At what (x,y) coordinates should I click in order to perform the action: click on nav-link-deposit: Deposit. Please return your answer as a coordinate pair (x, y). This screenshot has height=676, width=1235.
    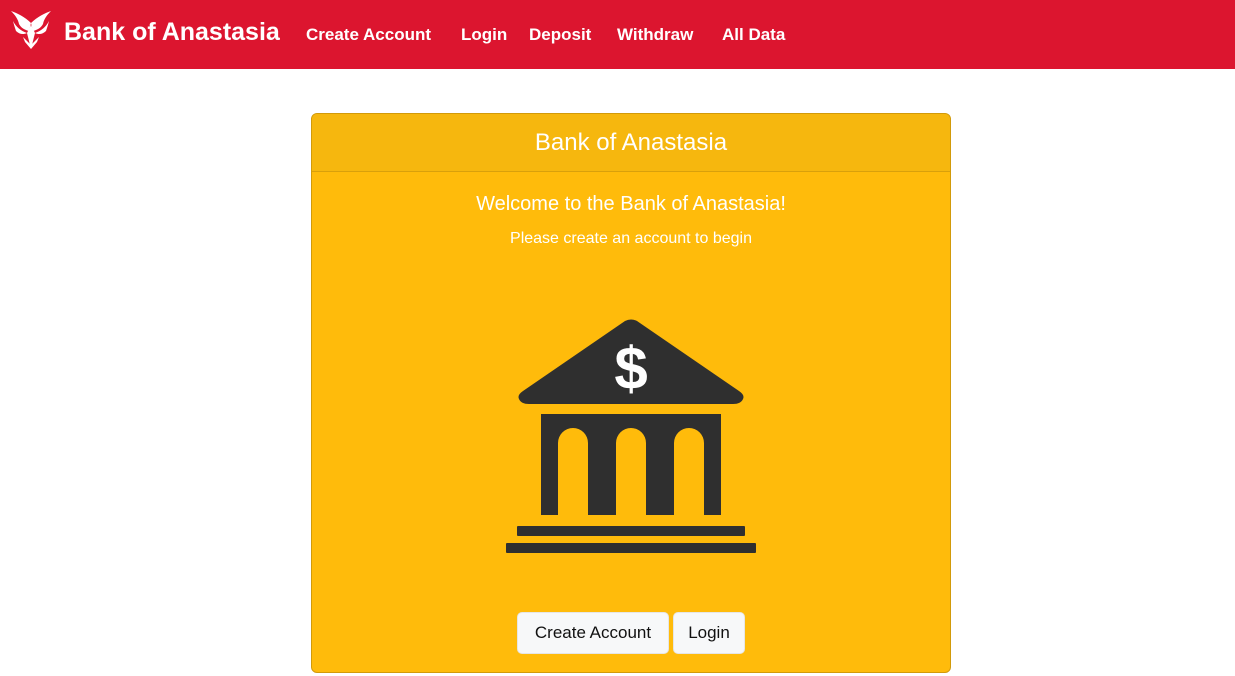
    Looking at the image, I should click on (560, 35).